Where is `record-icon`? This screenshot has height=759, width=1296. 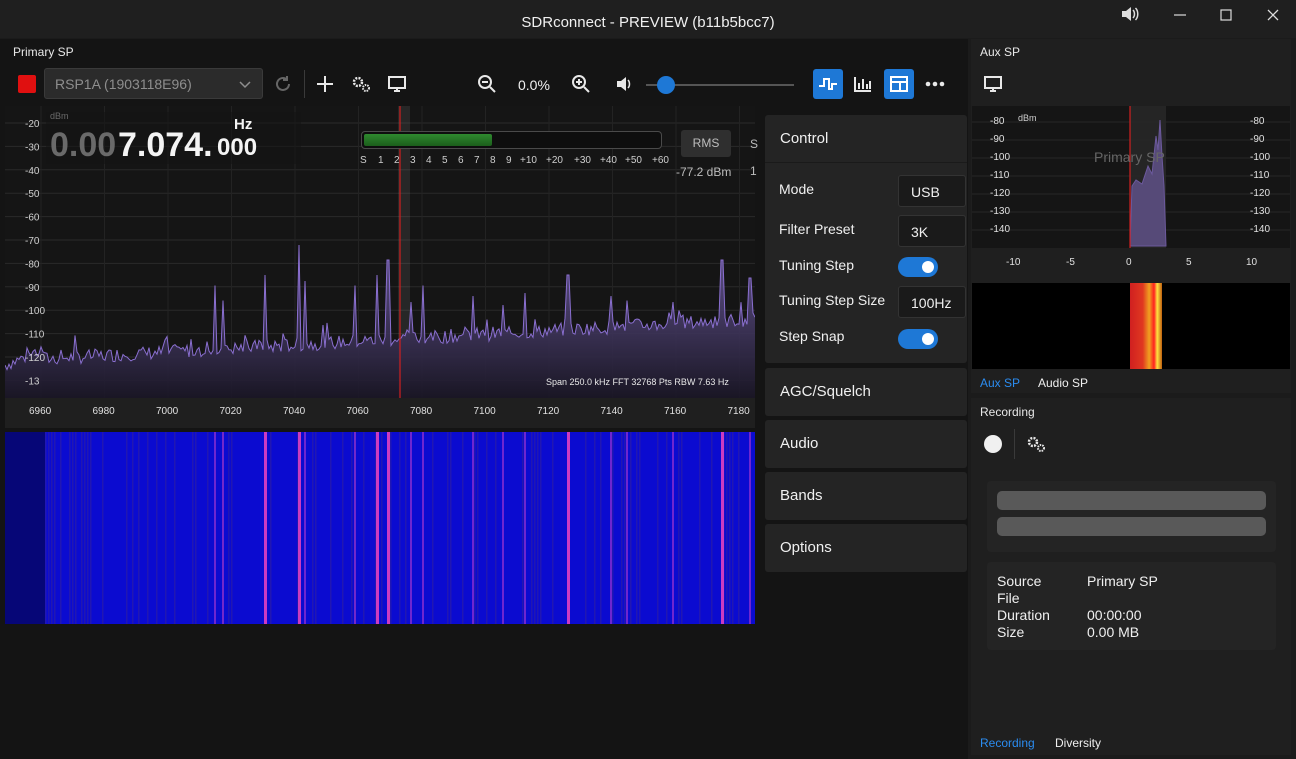 record-icon is located at coordinates (993, 444).